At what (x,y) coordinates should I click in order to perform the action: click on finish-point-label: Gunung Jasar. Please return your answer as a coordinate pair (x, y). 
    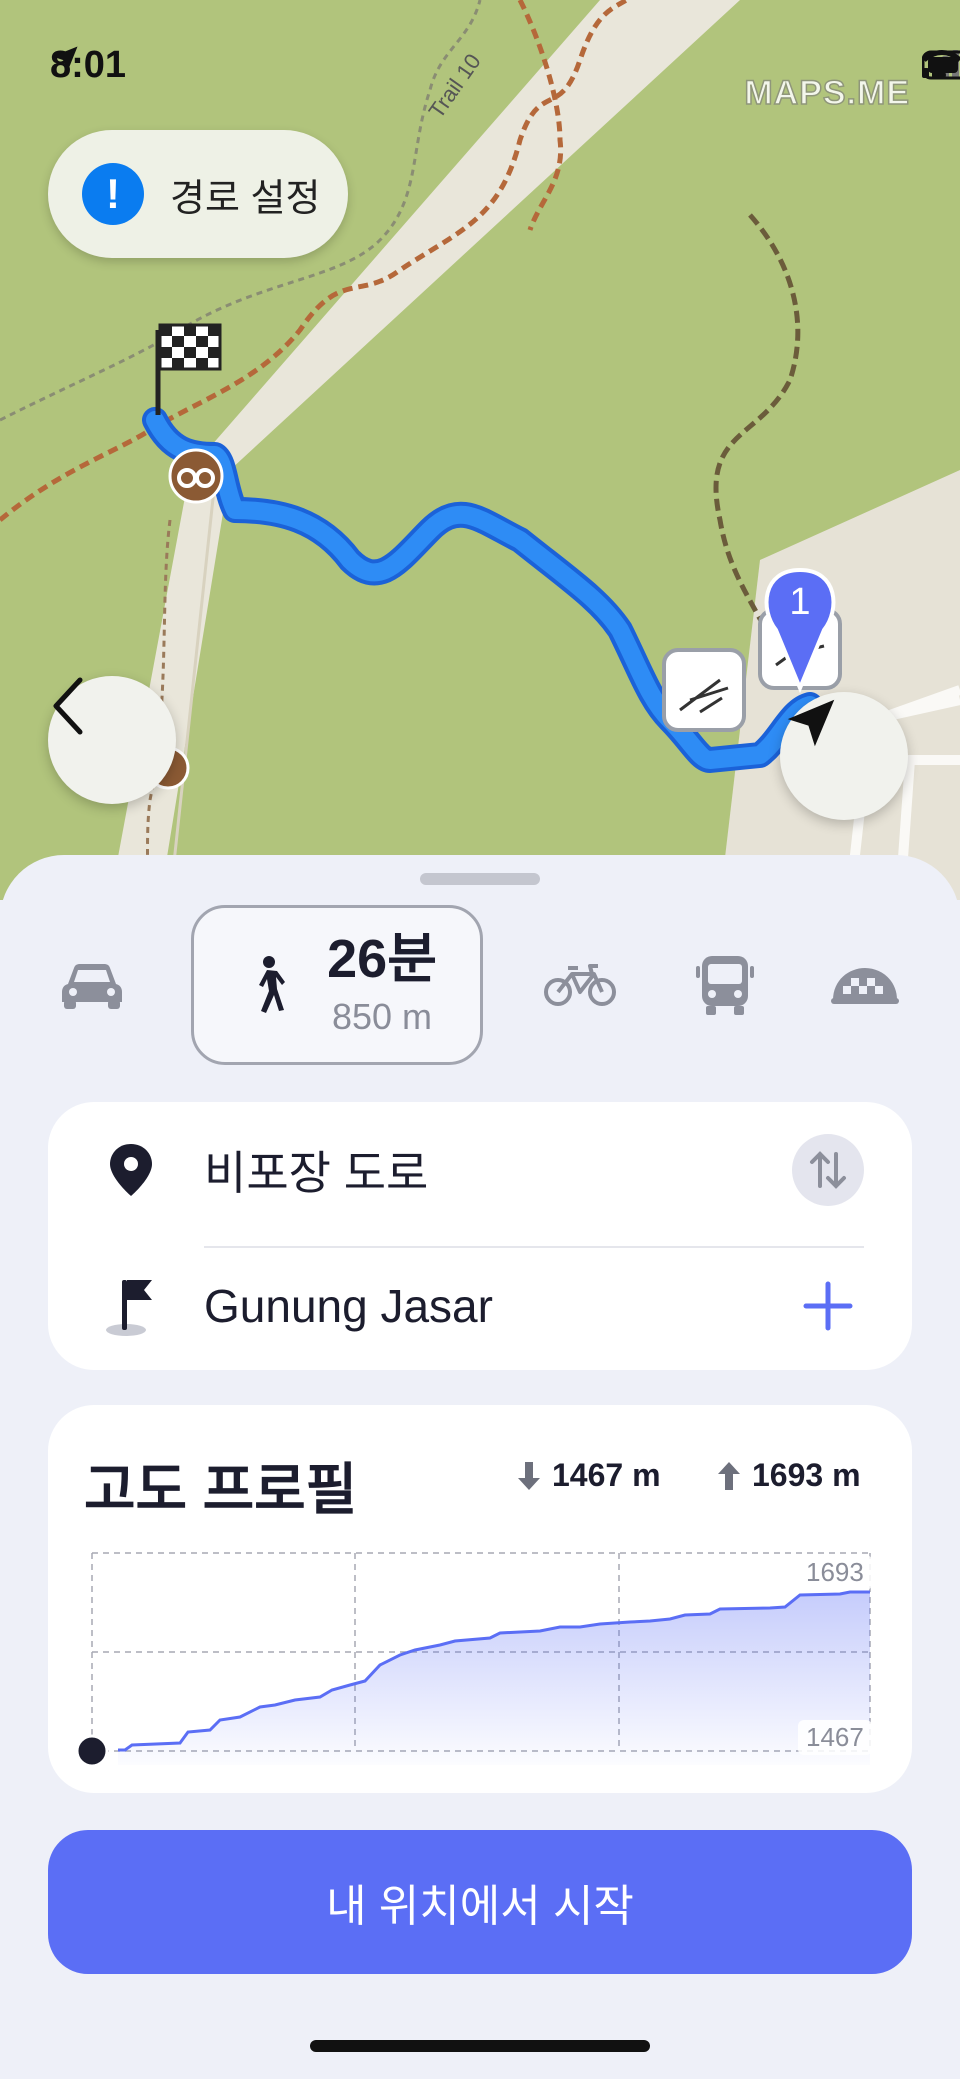
    Looking at the image, I should click on (348, 1306).